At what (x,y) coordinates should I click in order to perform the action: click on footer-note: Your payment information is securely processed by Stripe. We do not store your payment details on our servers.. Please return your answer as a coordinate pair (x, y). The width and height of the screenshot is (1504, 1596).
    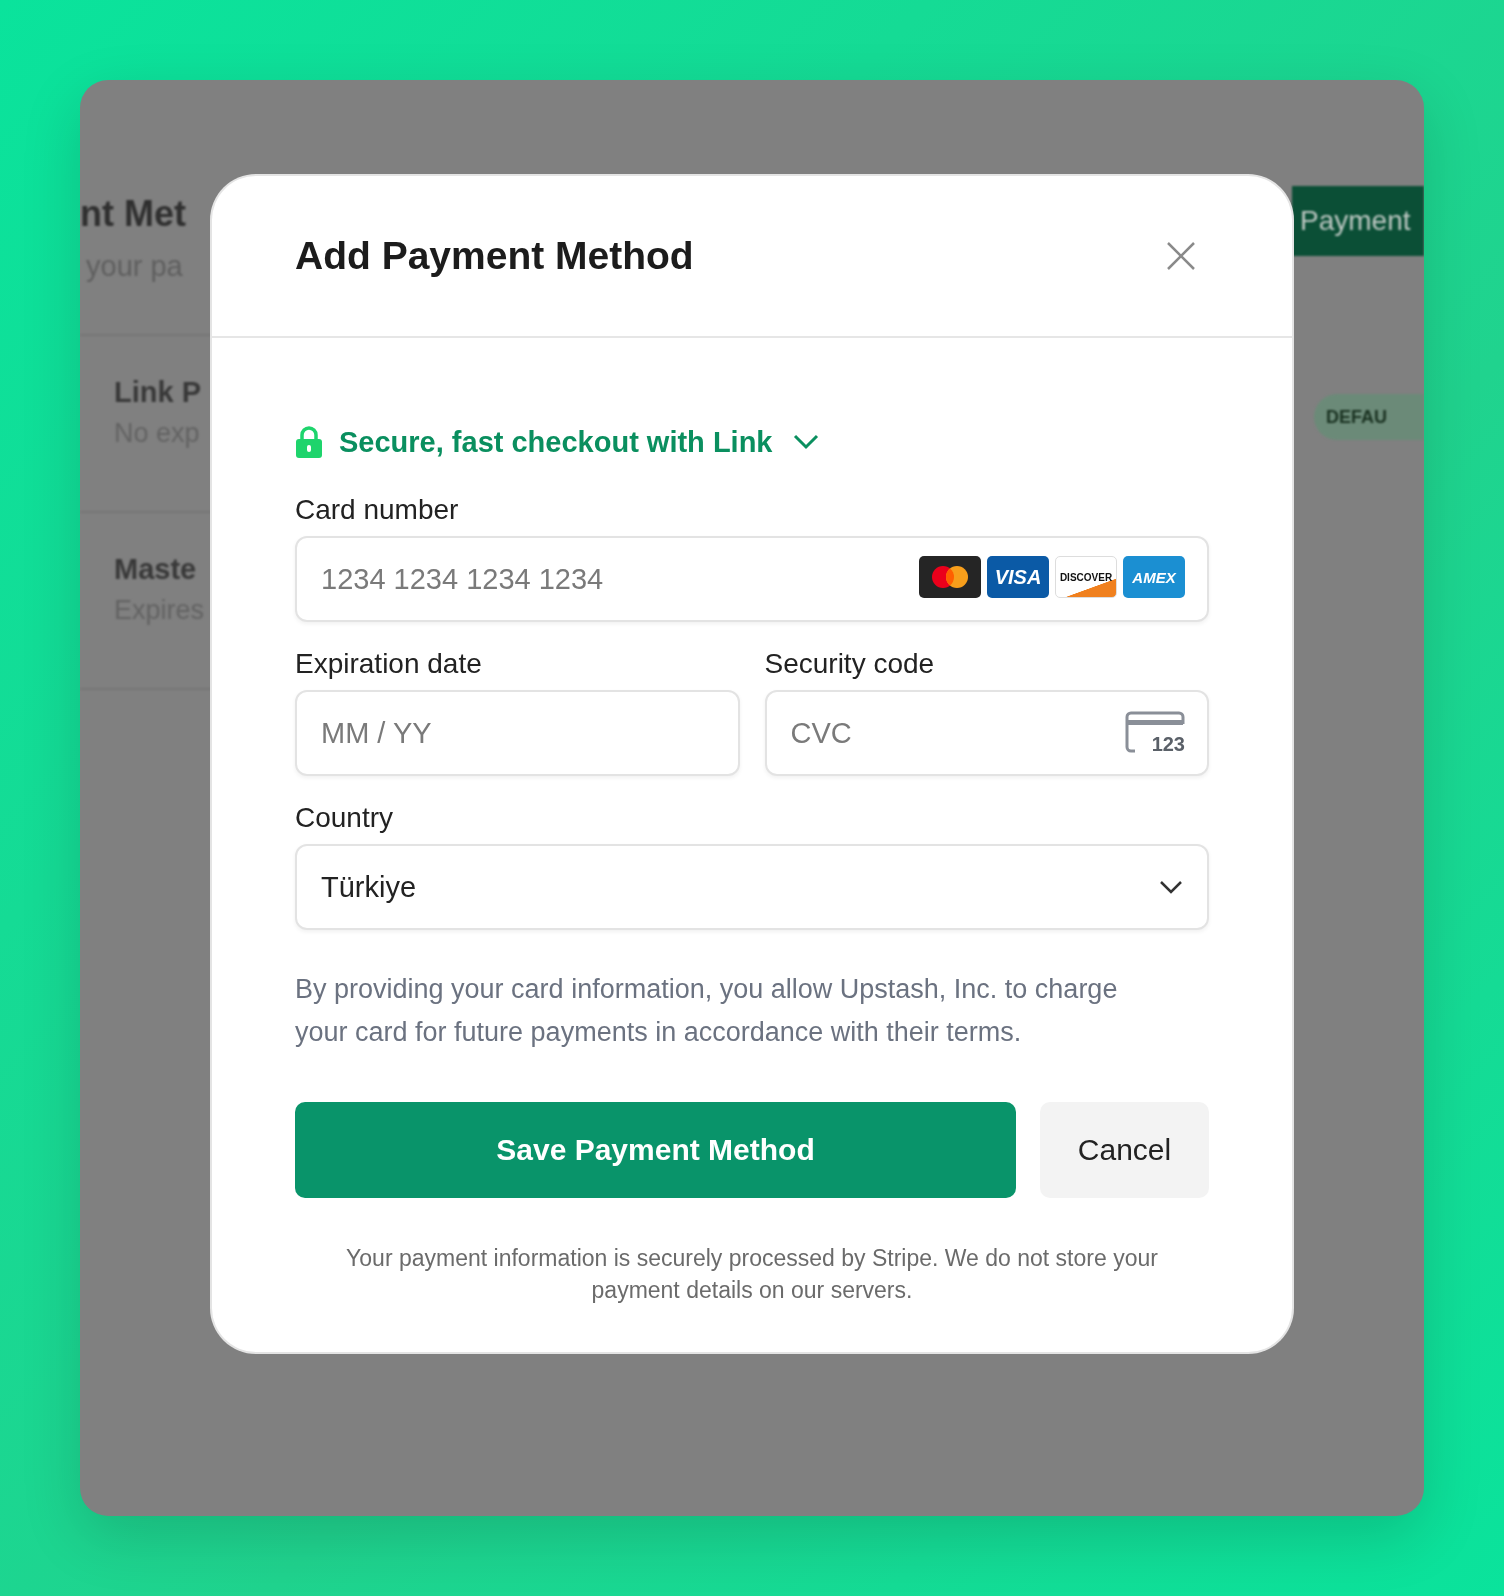
    Looking at the image, I should click on (752, 1274).